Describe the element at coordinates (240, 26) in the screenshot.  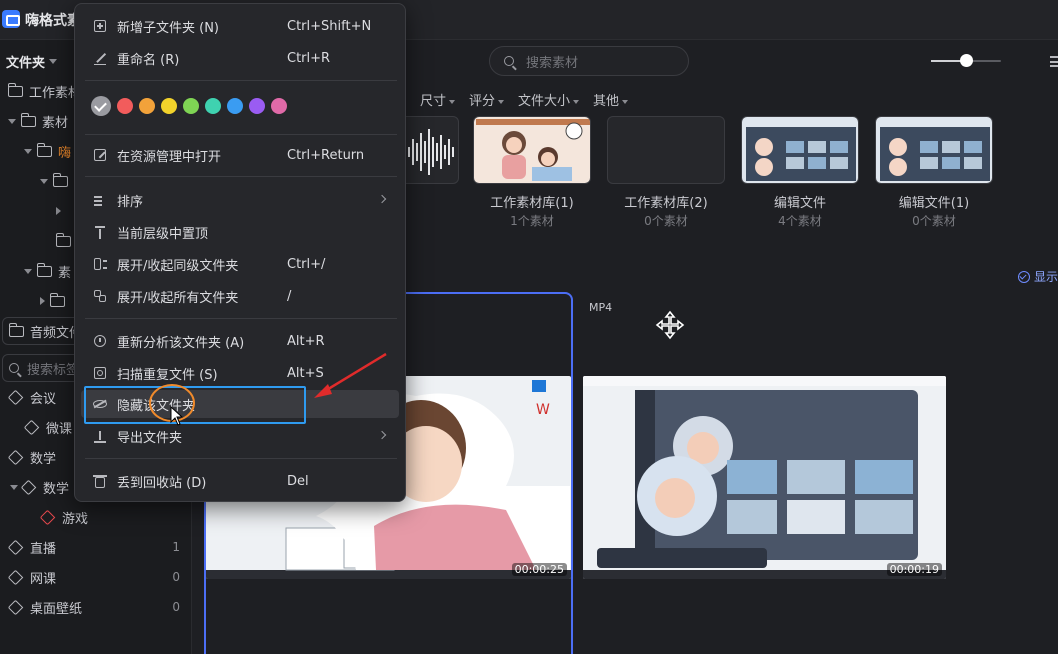
I see `menu-item-new-subfolder: 新增子文件夹 (N) Ctrl+Shift+N` at that location.